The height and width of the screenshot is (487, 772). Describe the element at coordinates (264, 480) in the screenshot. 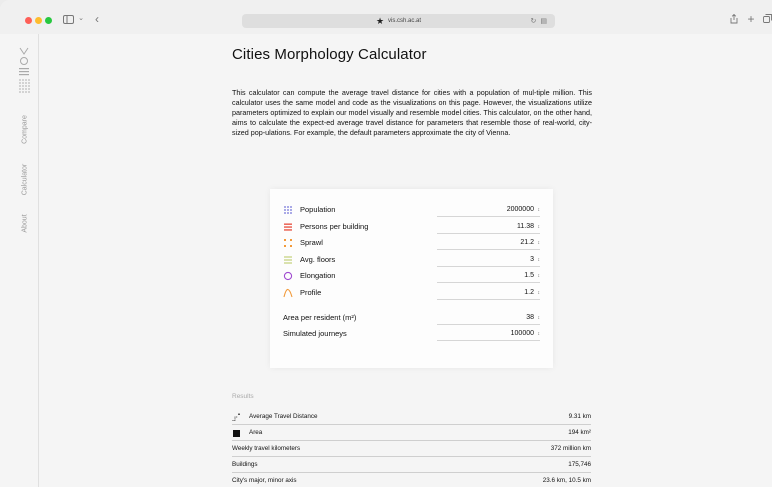

I see `result-label: City's major, minor axis` at that location.